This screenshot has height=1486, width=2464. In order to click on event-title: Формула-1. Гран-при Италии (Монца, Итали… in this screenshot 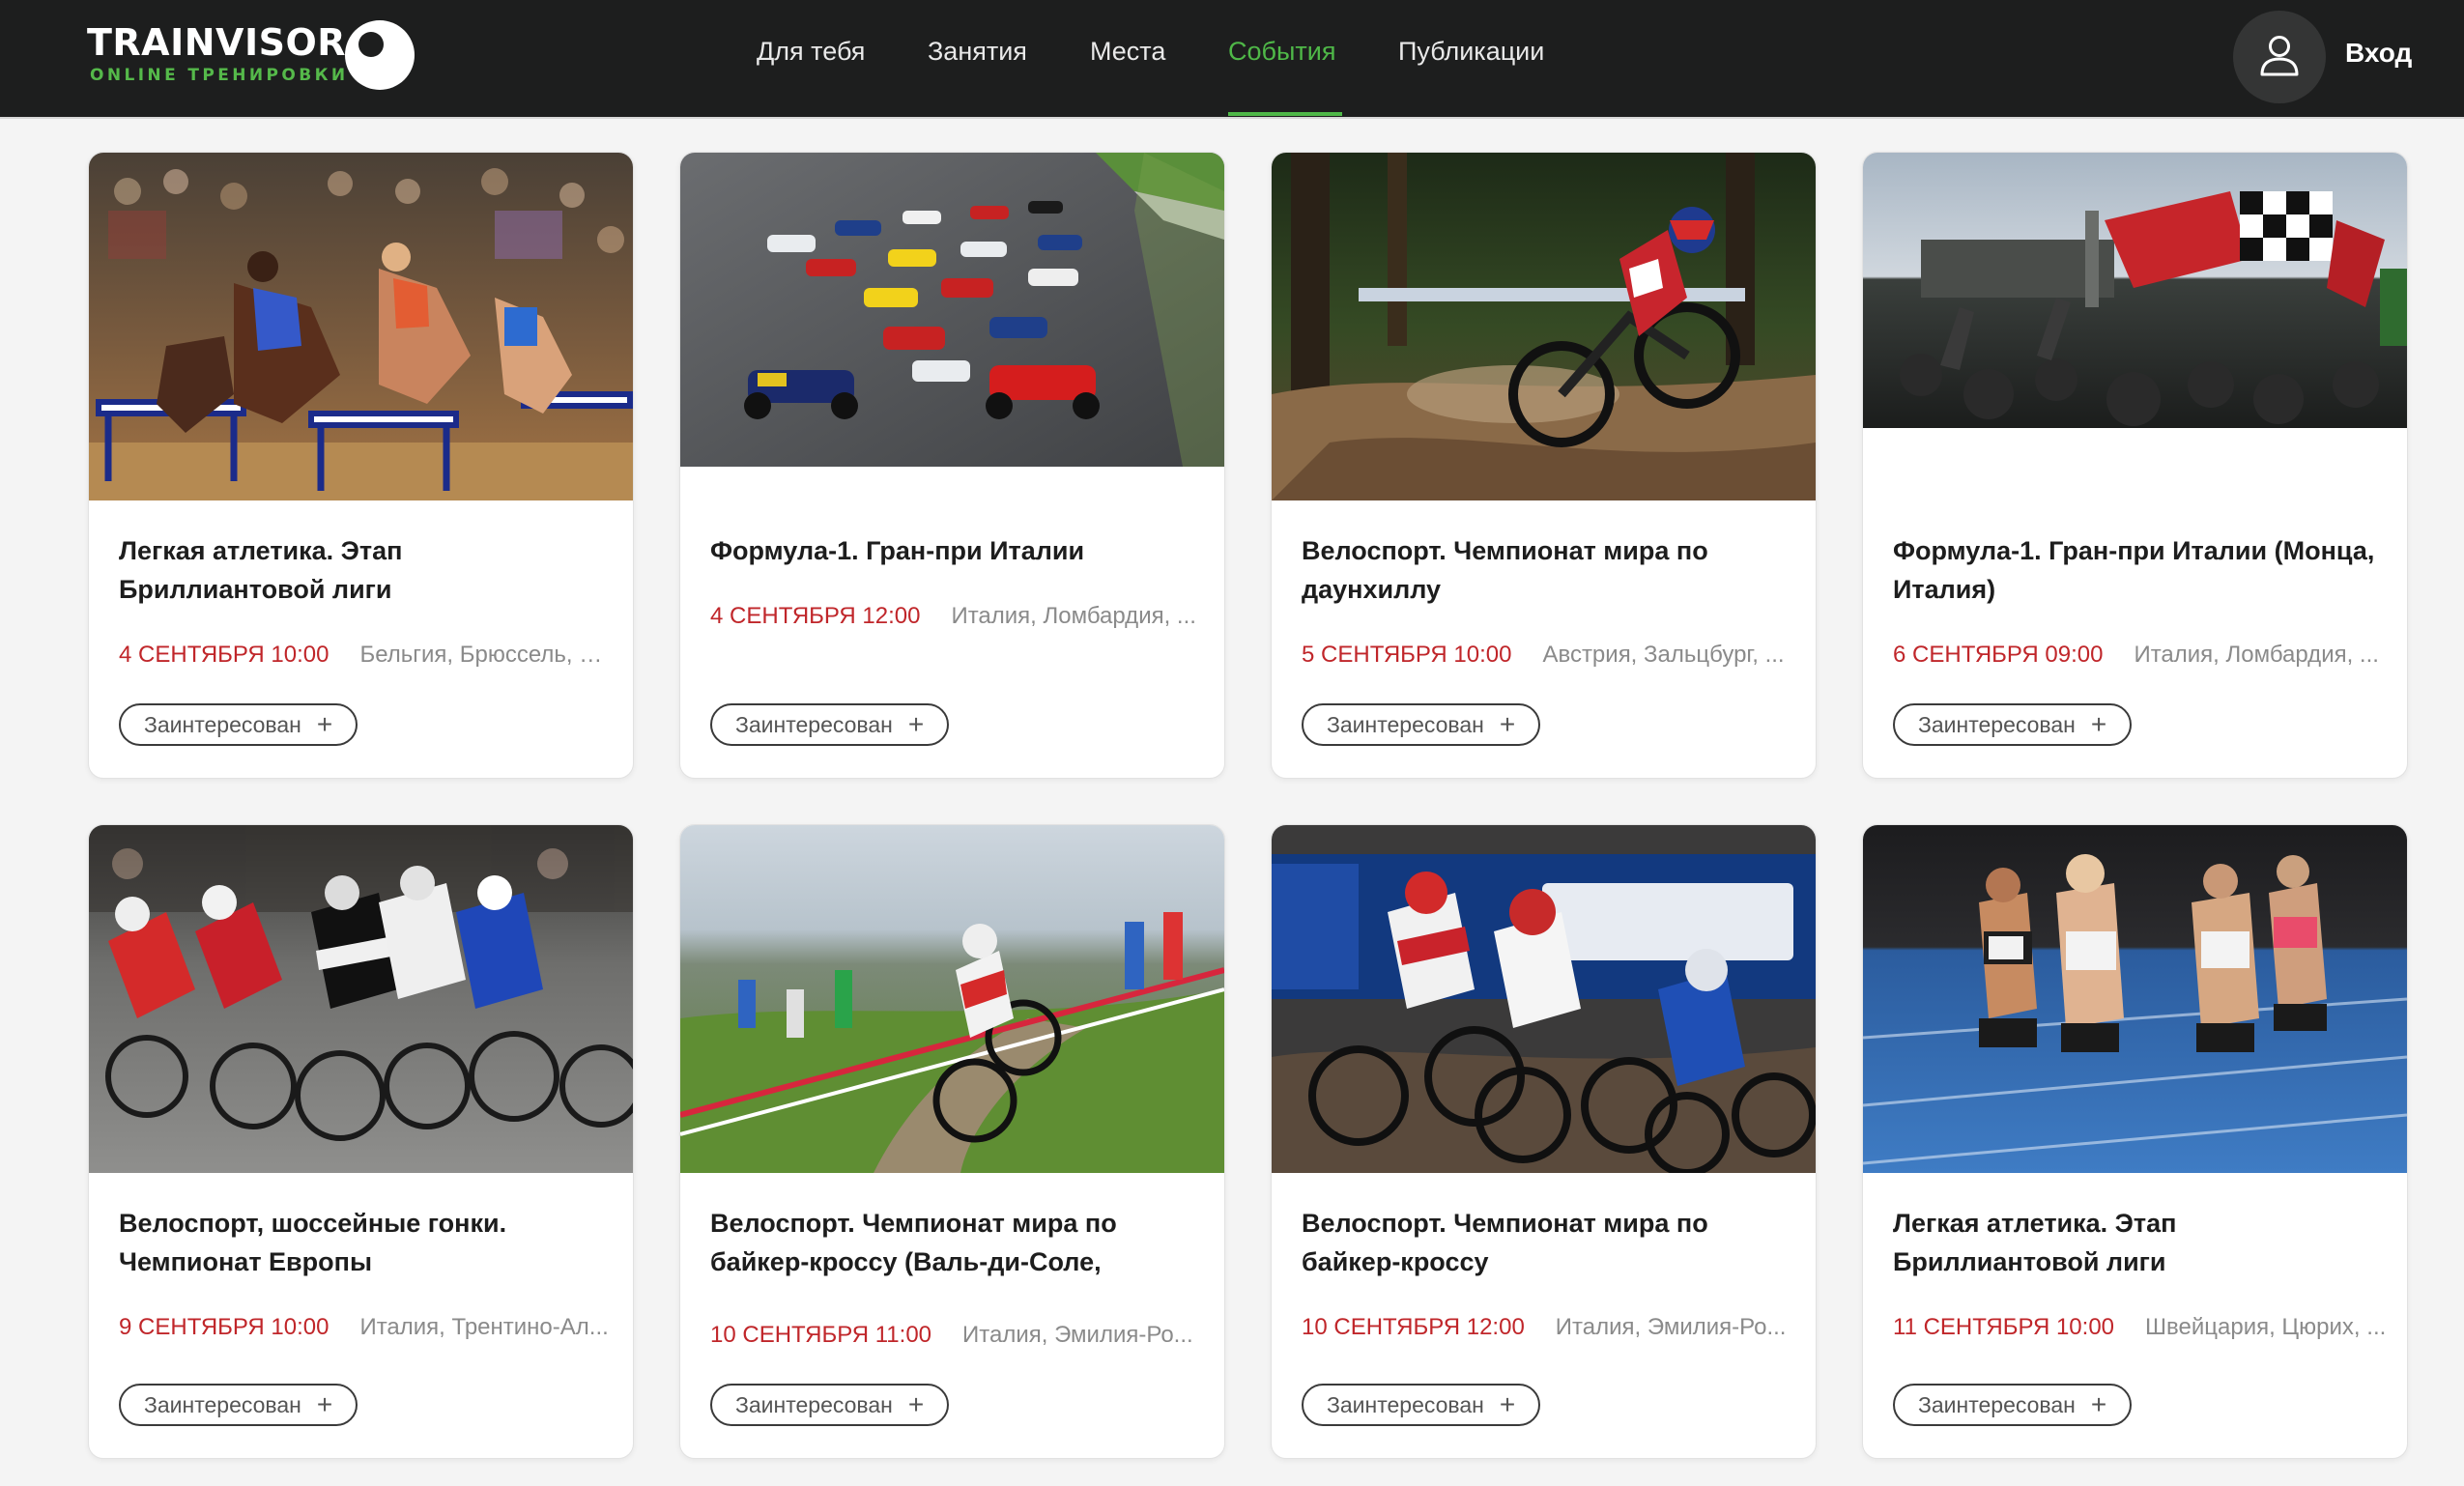, I will do `click(2139, 570)`.